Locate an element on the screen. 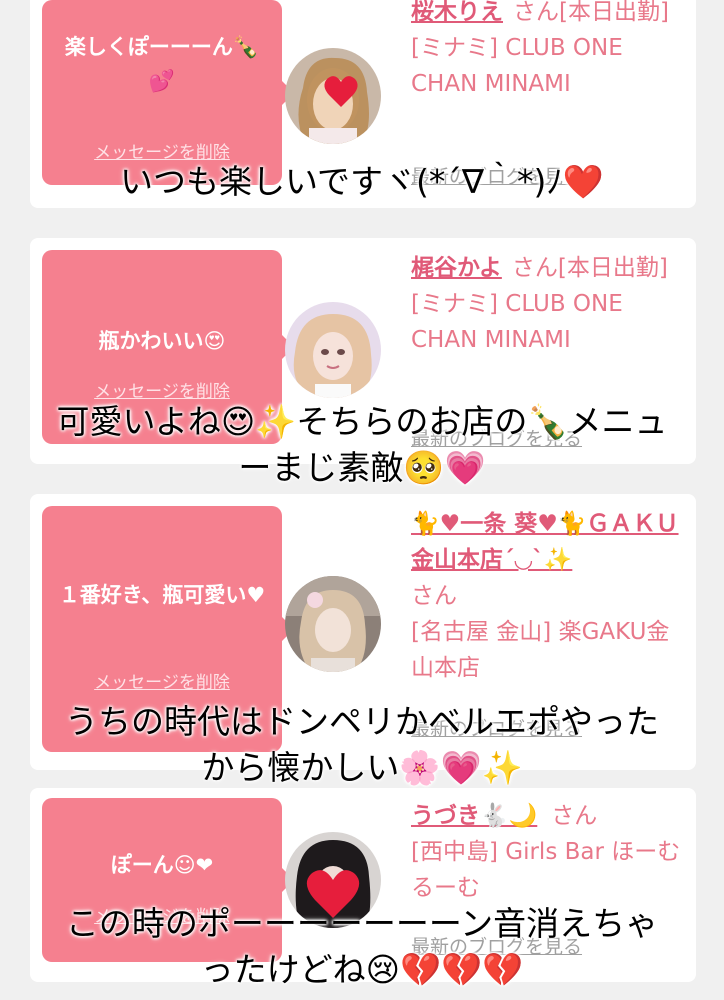 The width and height of the screenshot is (724, 1000). caption-overlay: から懐かしい🌸💗✨ is located at coordinates (362, 767).